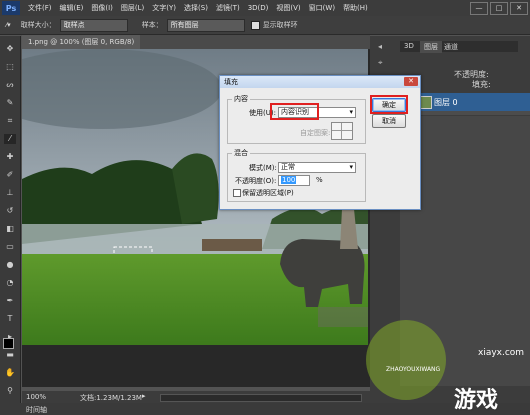 The height and width of the screenshot is (415, 530). I want to click on preserve-transparency-label: 保留透明区域(P), so click(268, 193).